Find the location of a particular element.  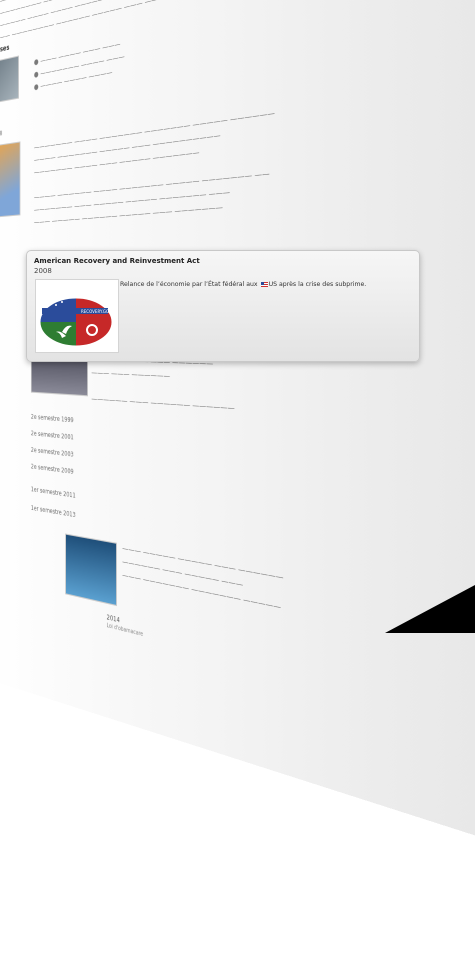

timeline-year: 2e semestre 1999 is located at coordinates (52, 419).